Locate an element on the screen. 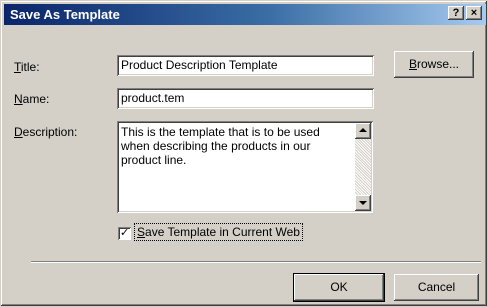  name-label-text: ame: is located at coordinates (36, 99).